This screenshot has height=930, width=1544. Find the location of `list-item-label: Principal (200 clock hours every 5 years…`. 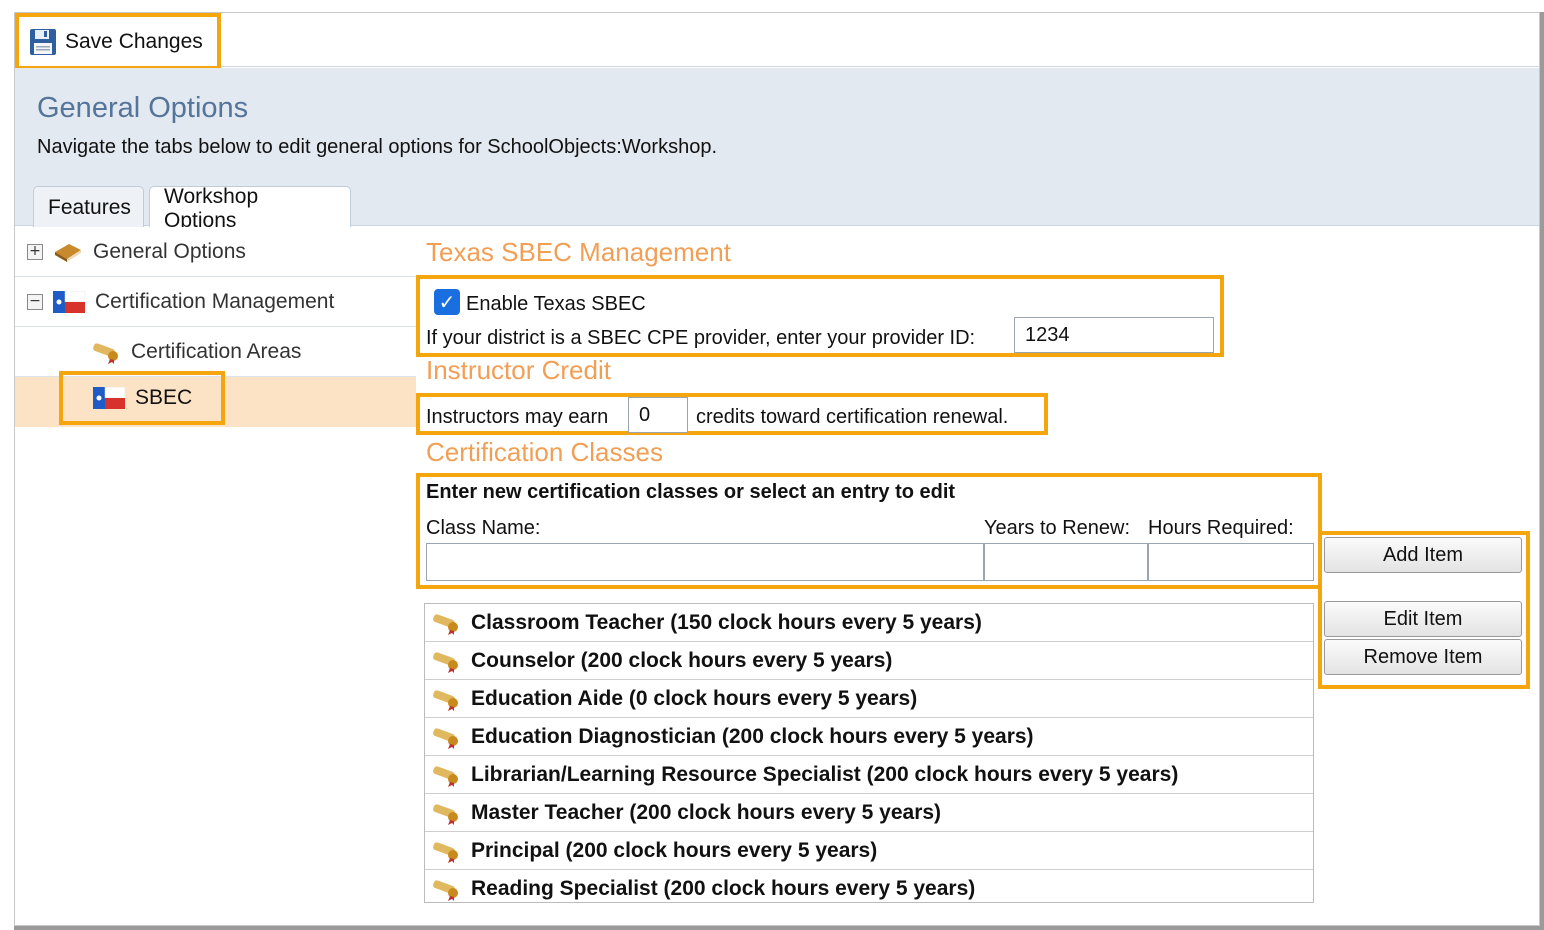

list-item-label: Principal (200 clock hours every 5 years… is located at coordinates (674, 850).